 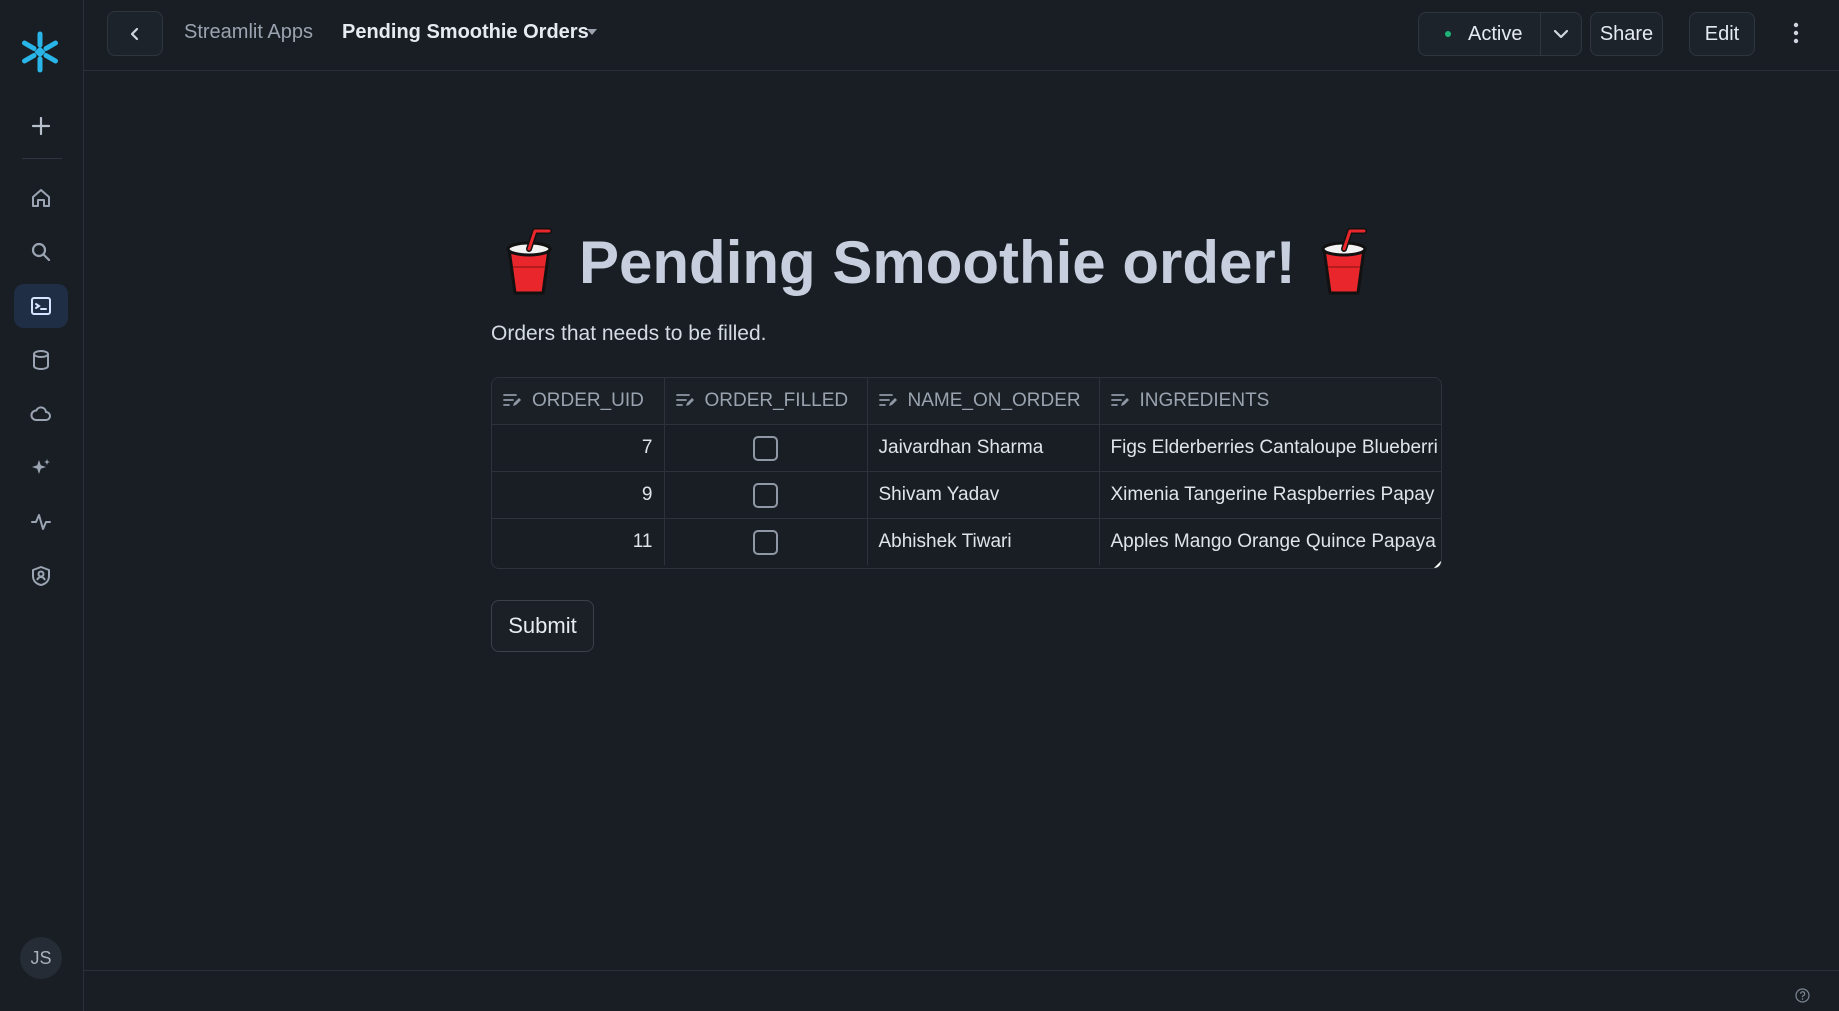 What do you see at coordinates (41, 360) in the screenshot?
I see `database-icon` at bounding box center [41, 360].